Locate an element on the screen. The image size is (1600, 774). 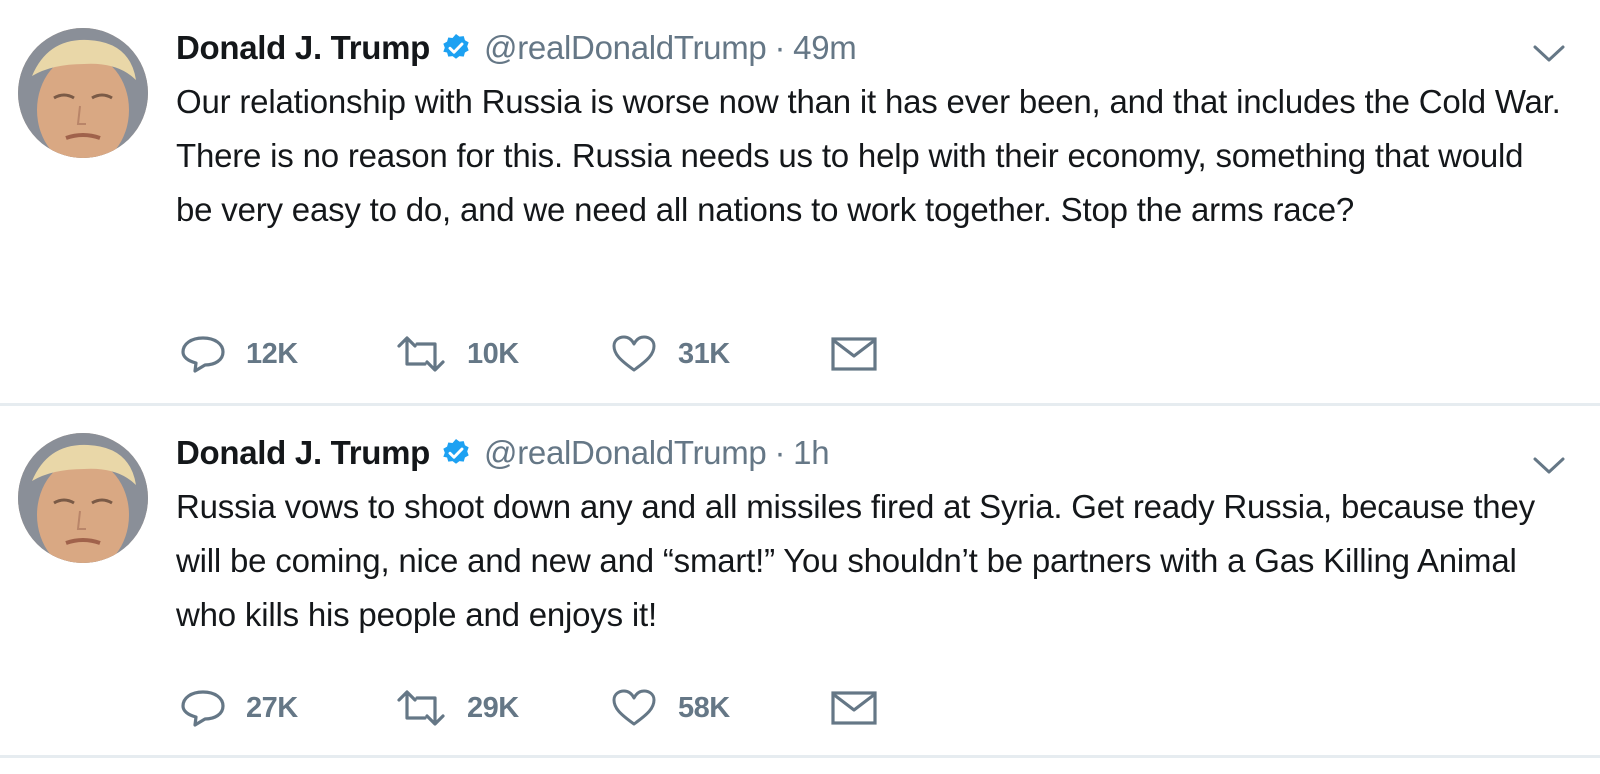
like-button: 58K is located at coordinates (720, 708).